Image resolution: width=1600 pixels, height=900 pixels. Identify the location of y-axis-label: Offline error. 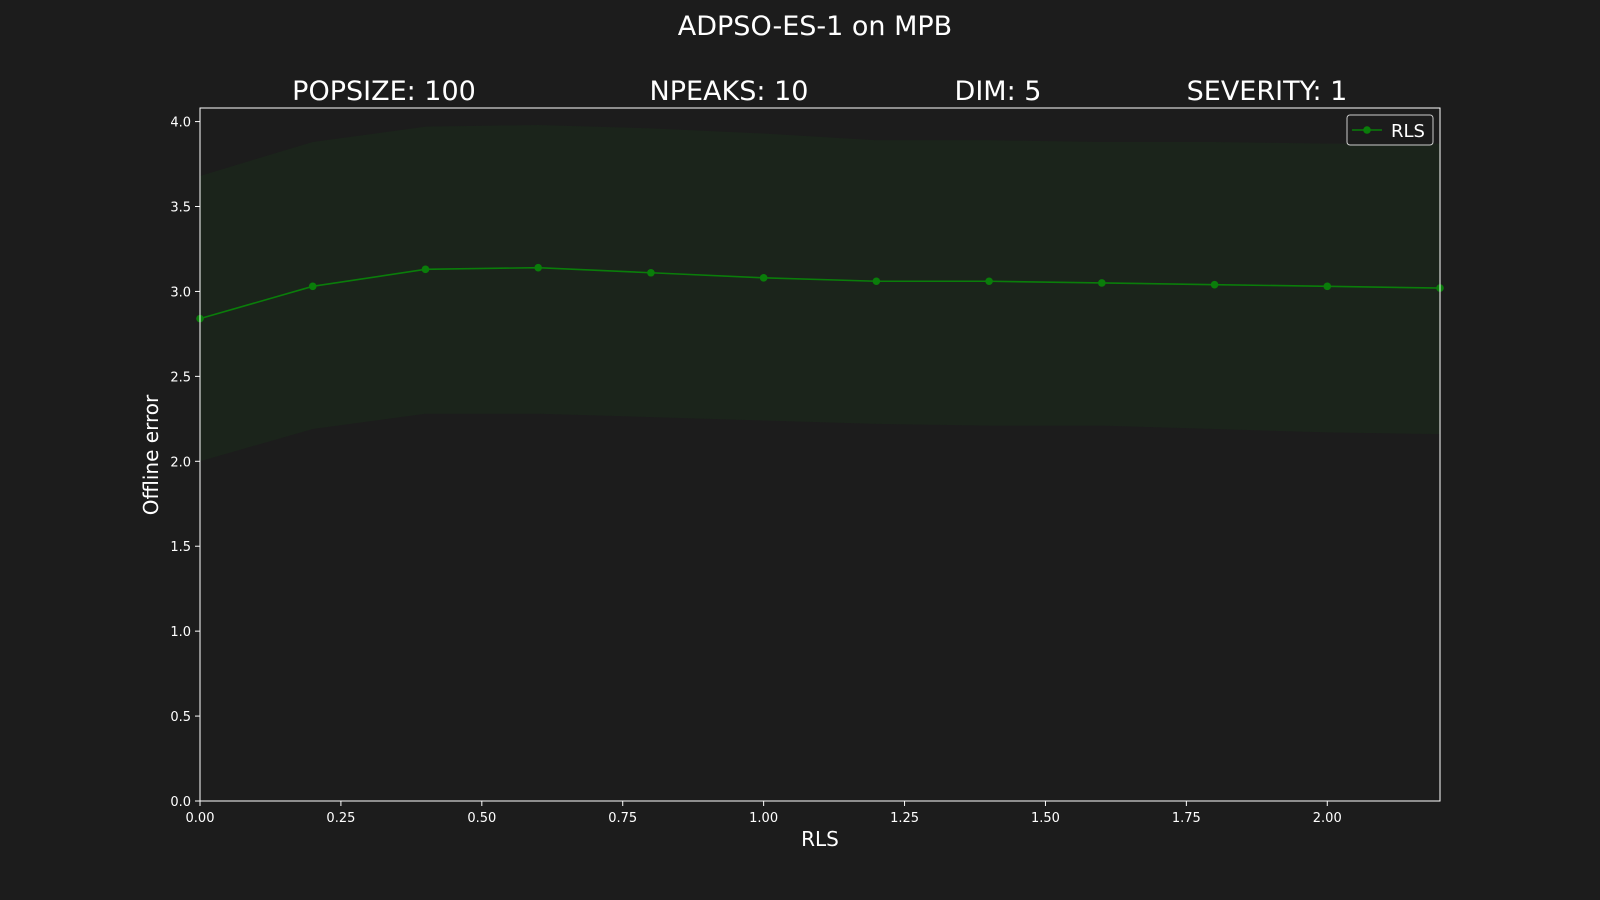
(151, 454).